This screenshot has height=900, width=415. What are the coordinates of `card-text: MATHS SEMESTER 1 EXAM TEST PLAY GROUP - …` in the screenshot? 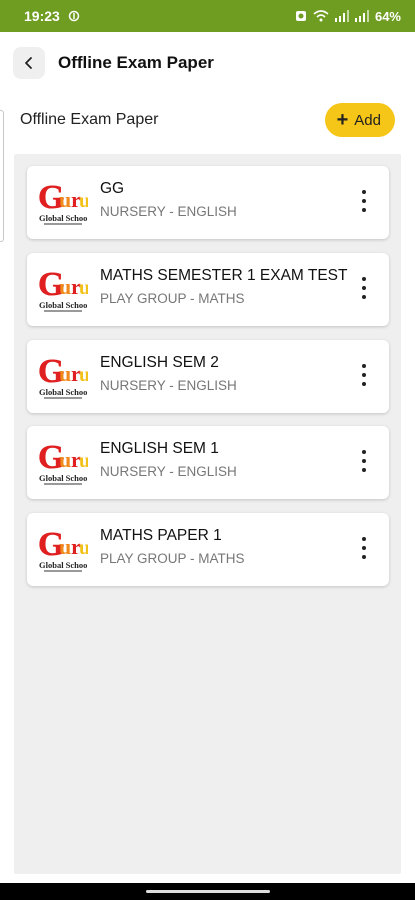 It's located at (223, 286).